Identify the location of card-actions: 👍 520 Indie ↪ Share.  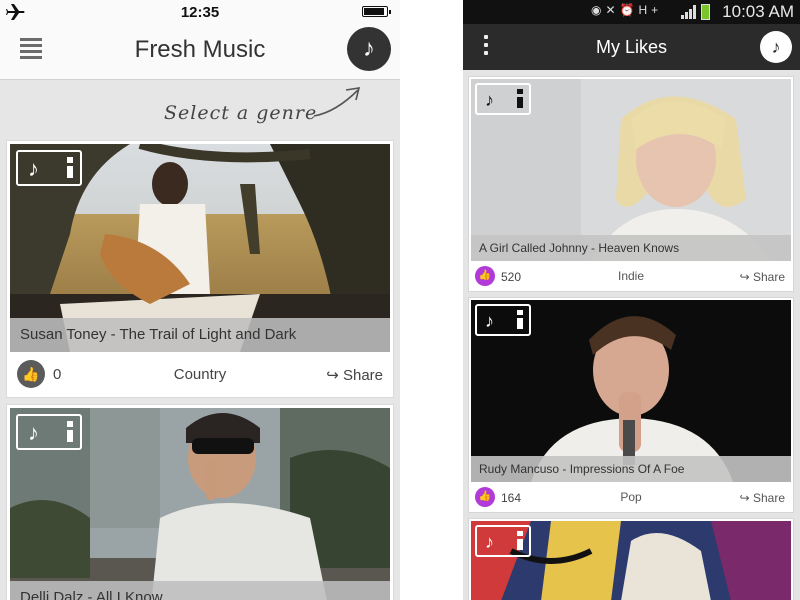
(631, 277).